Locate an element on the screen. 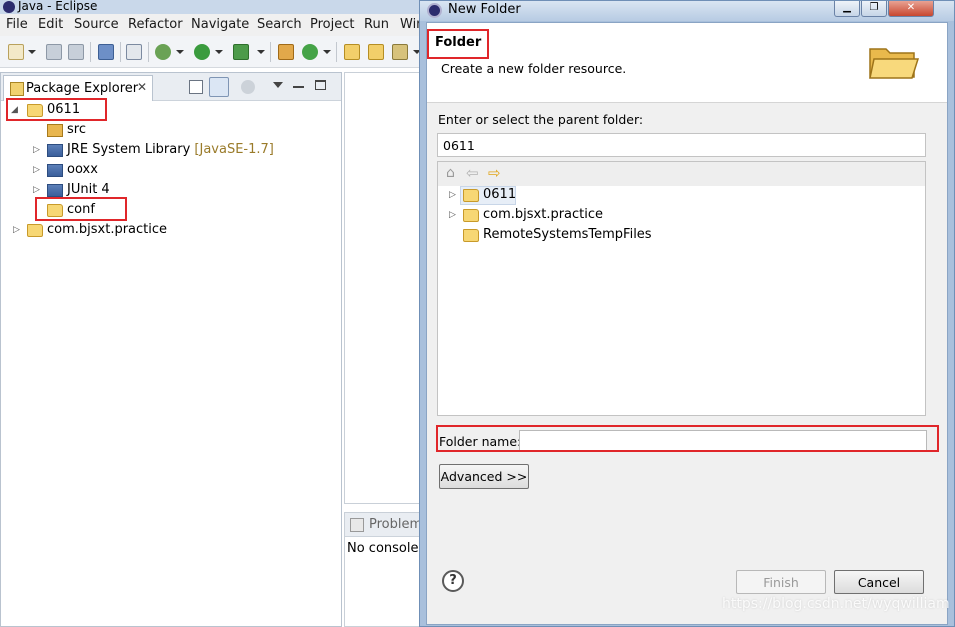 The width and height of the screenshot is (955, 627). close-button: ✕ is located at coordinates (911, 9).